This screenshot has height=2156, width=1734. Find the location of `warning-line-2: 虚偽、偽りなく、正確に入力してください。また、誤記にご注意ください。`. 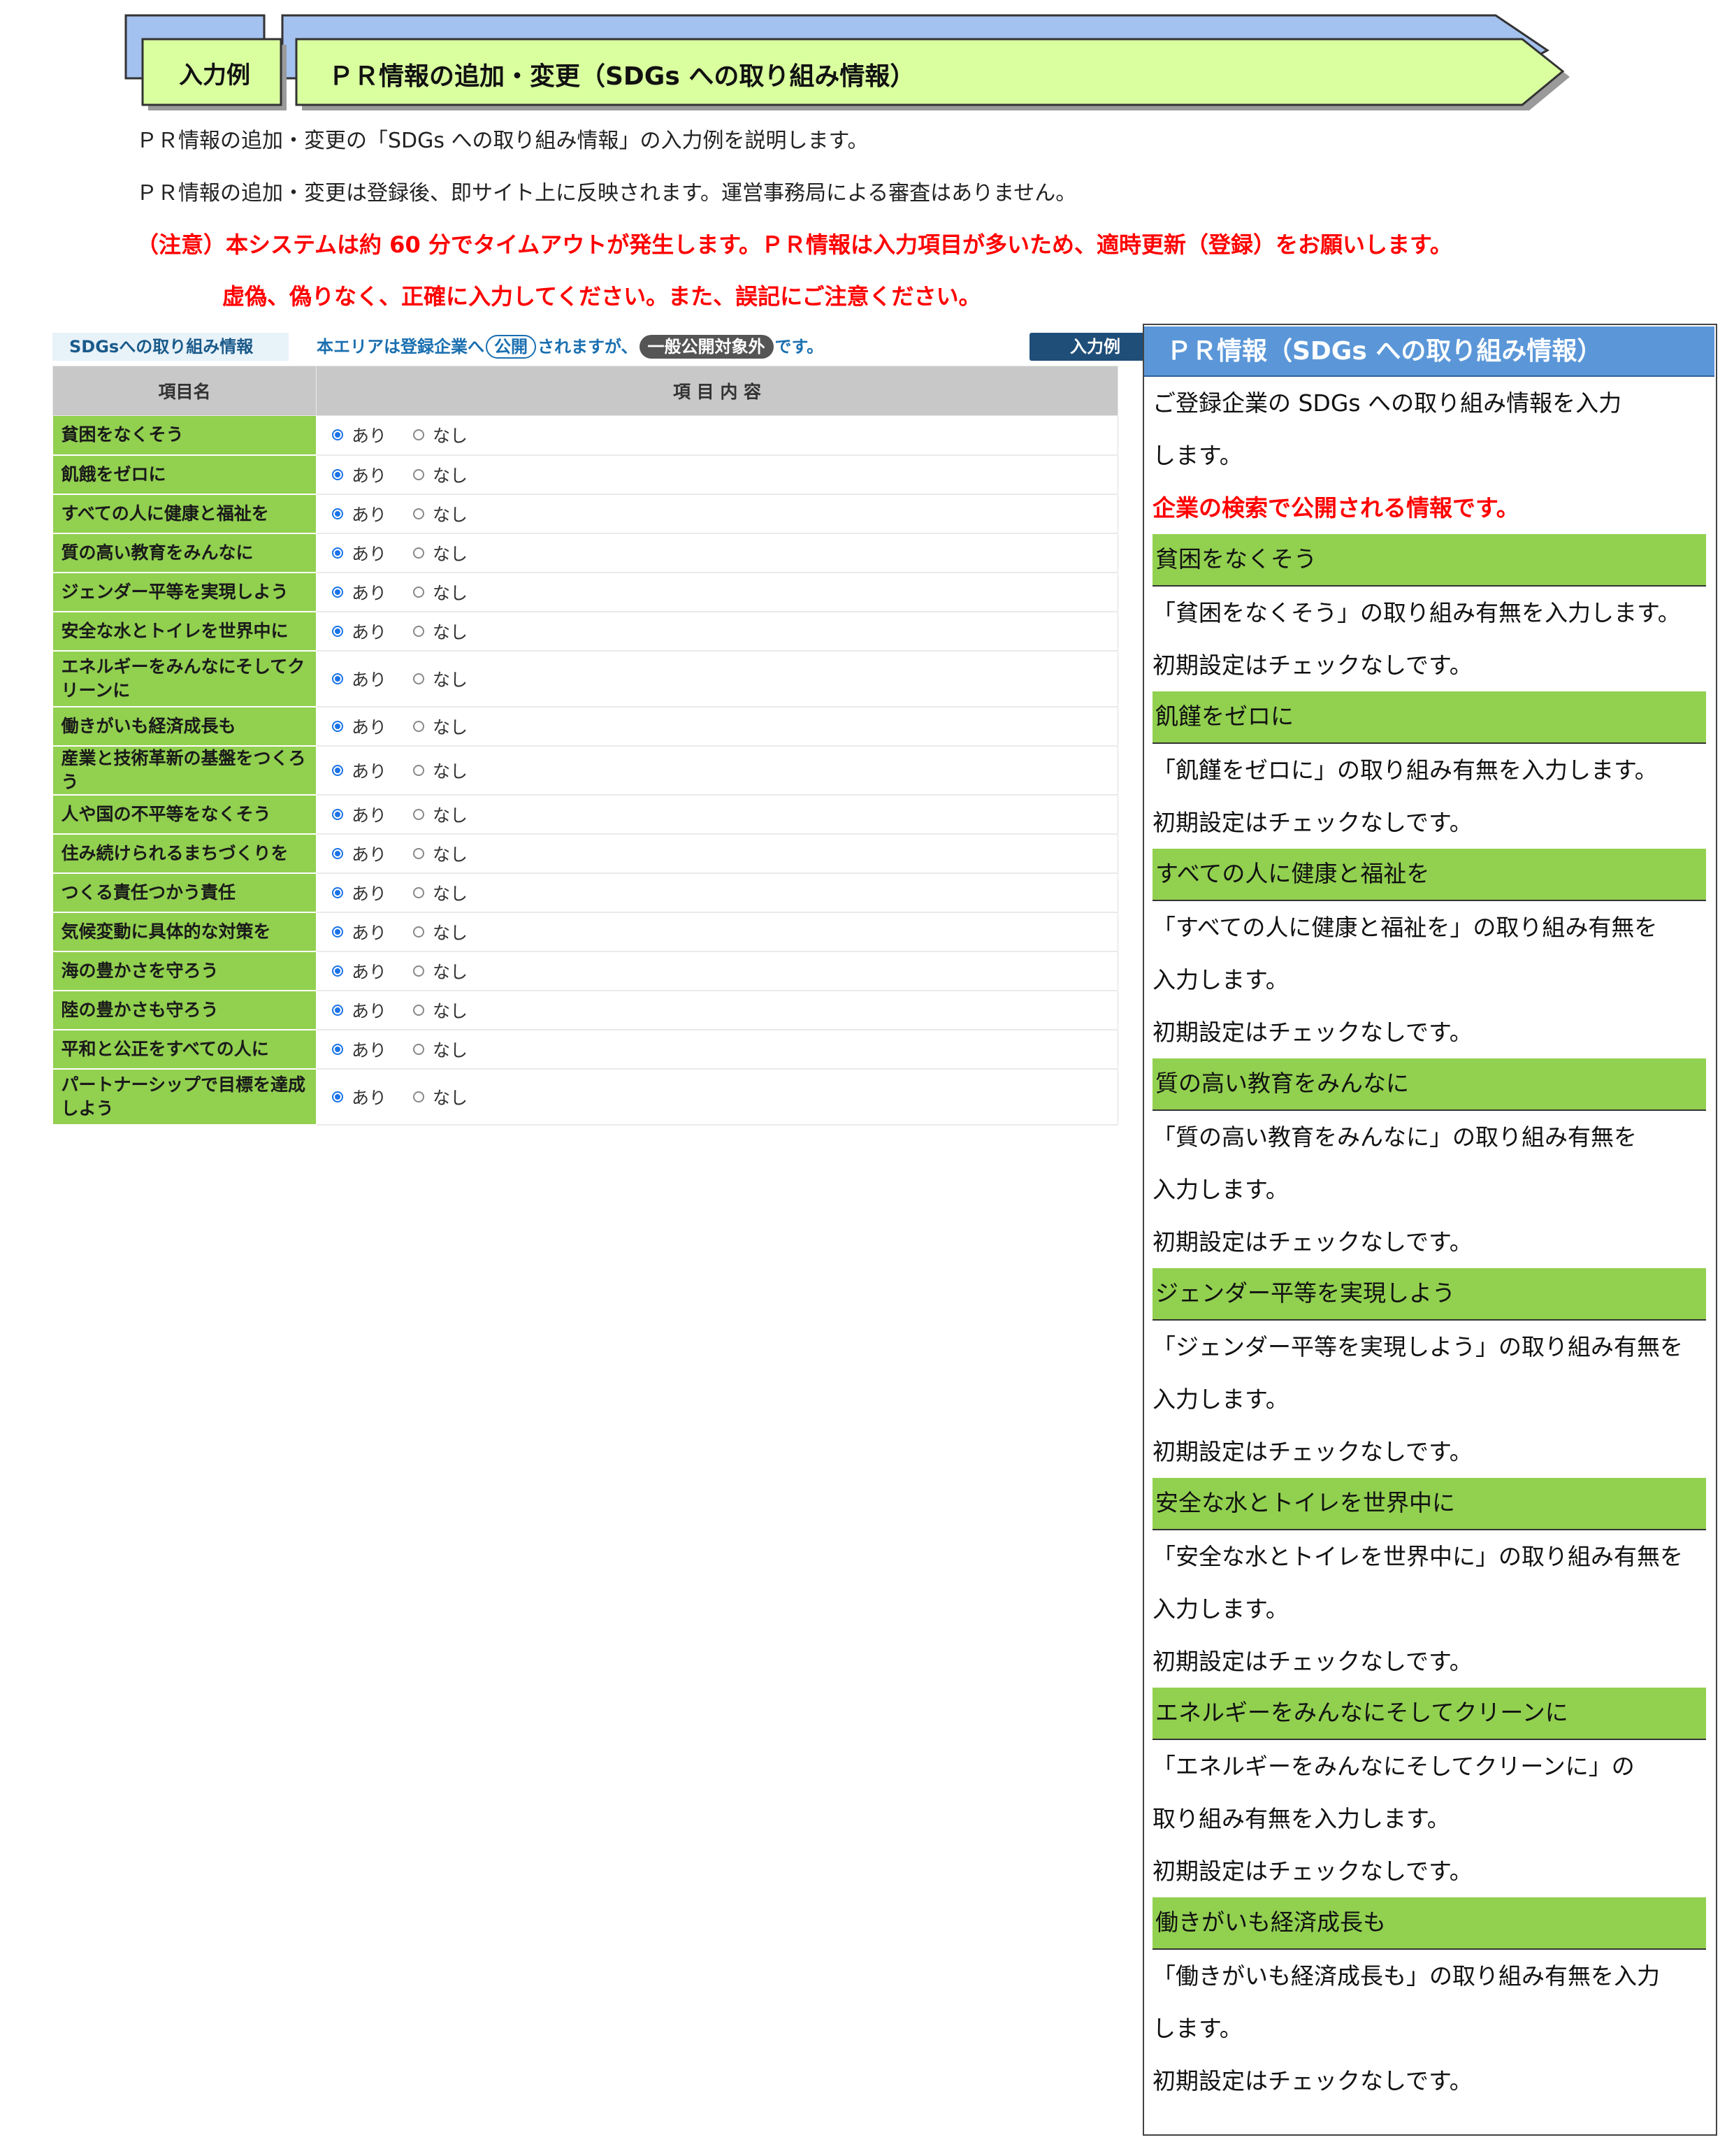

warning-line-2: 虚偽、偽りなく、正確に入力してください。また、誤記にご注意ください。 is located at coordinates (602, 296).